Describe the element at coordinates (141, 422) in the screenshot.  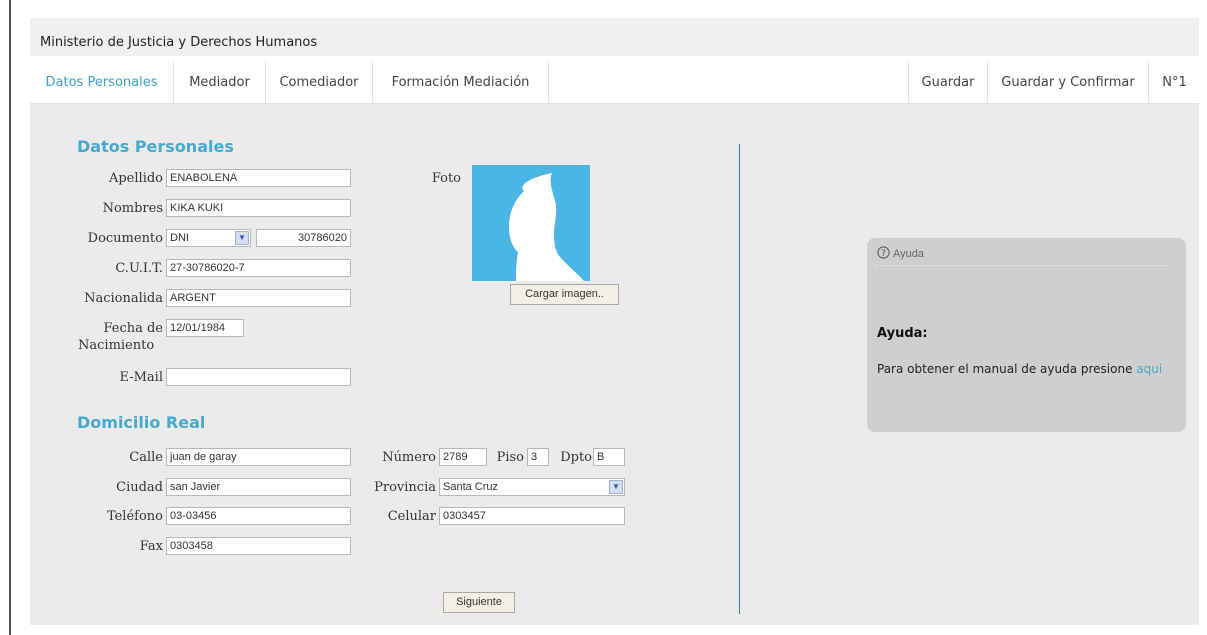
I see `domicilio-real-title: Domicilio Real` at that location.